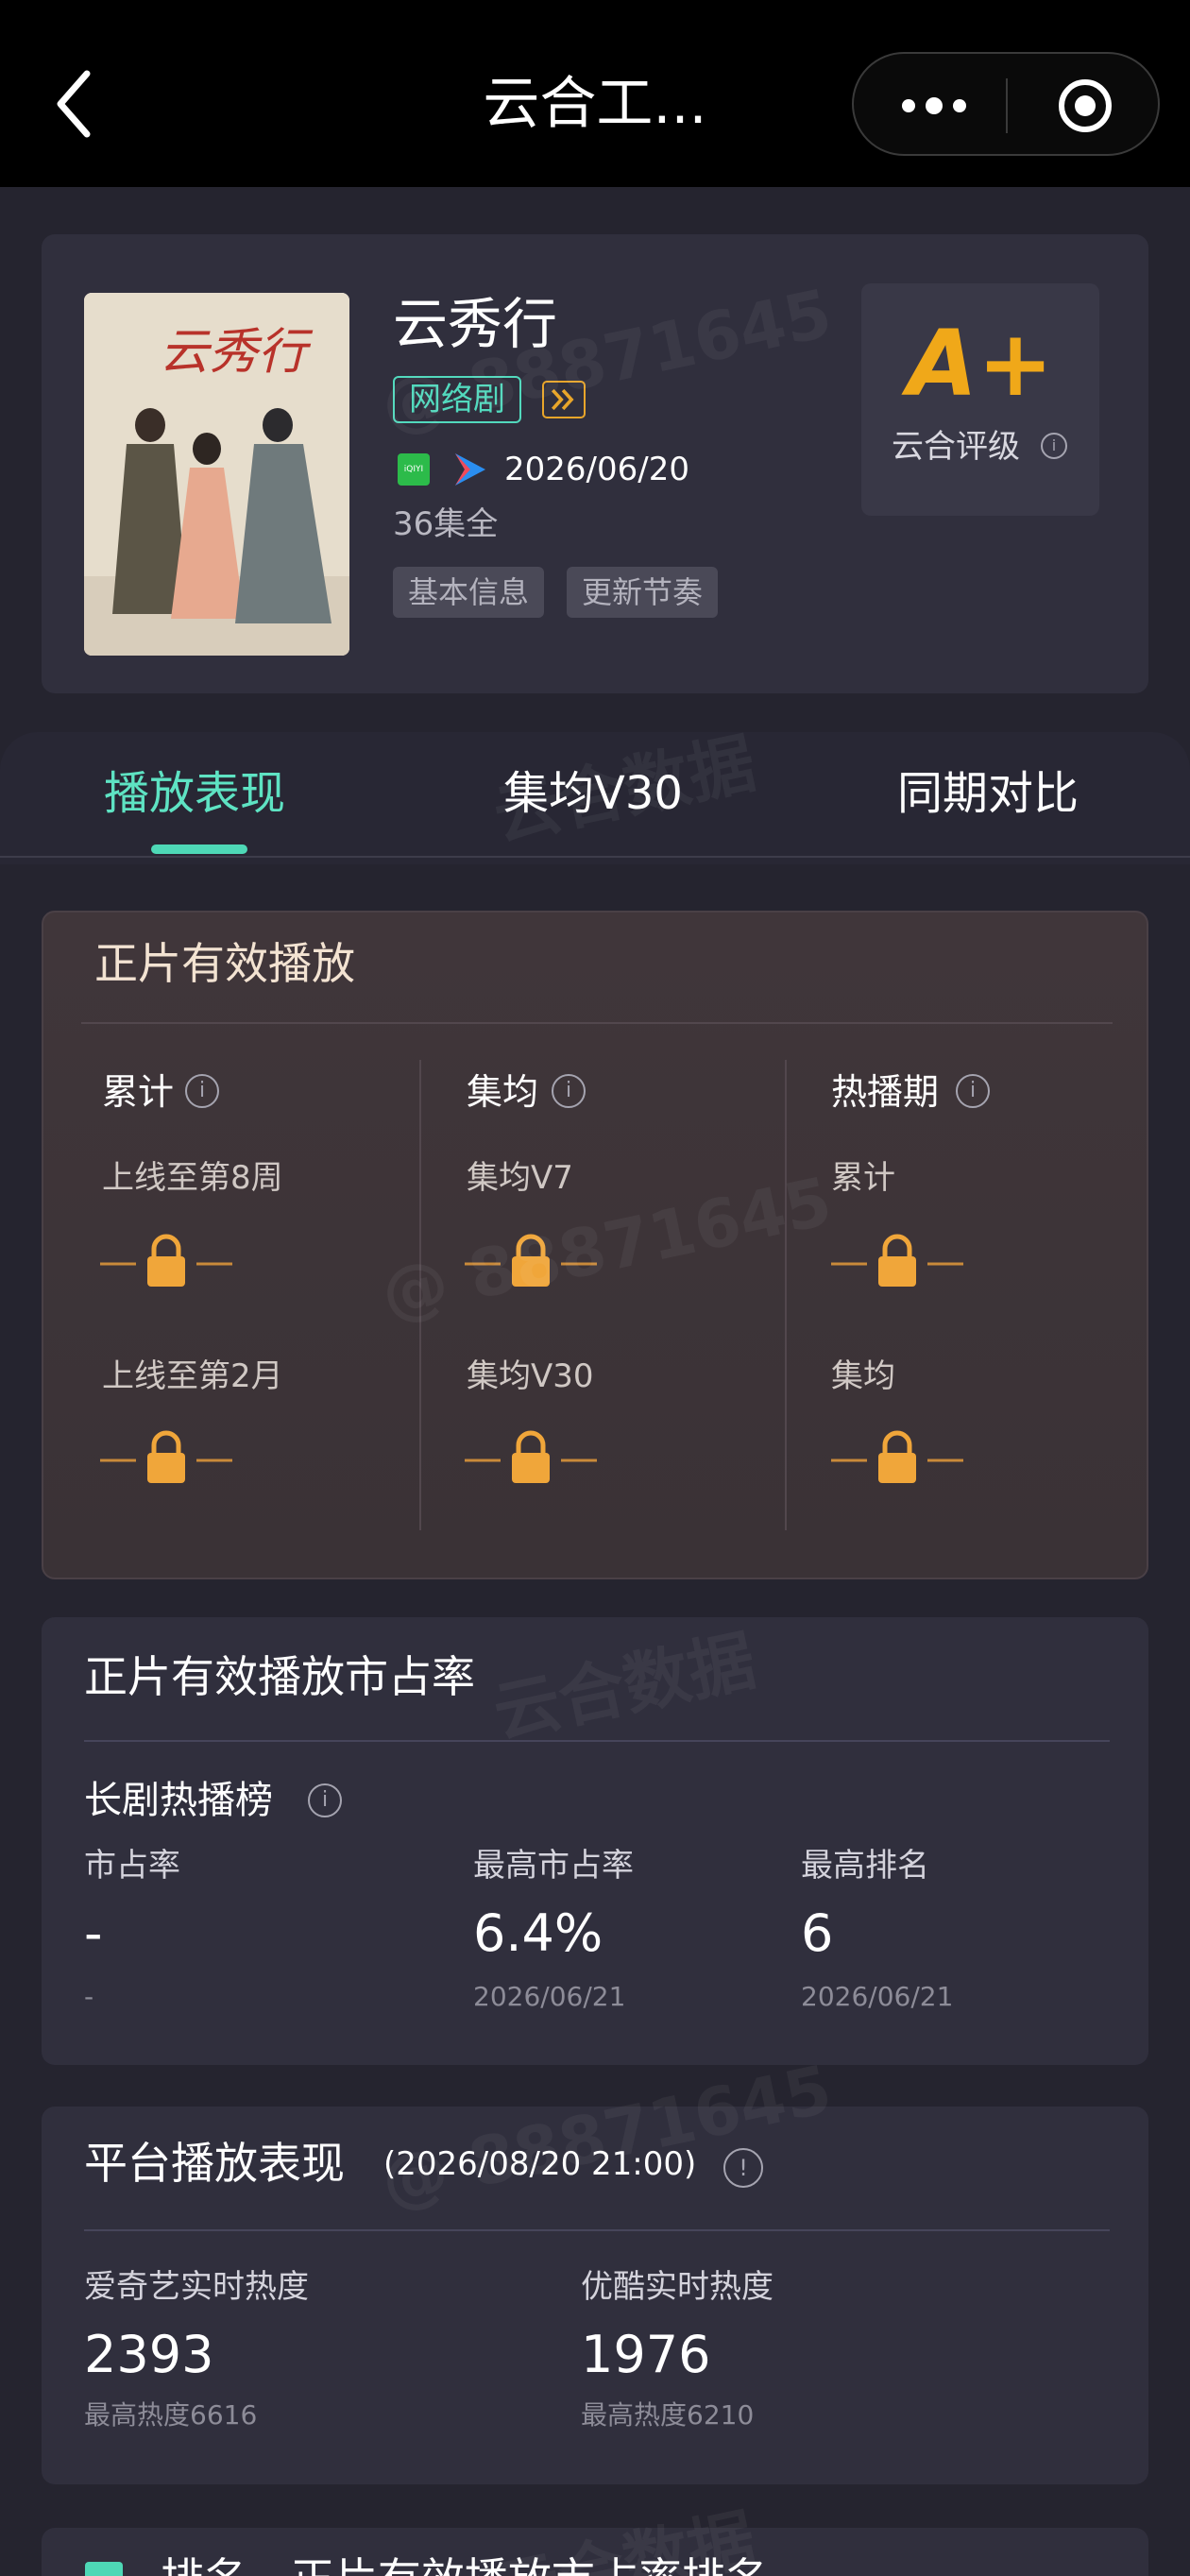 The image size is (1190, 2576). What do you see at coordinates (553, 1866) in the screenshot?
I see `stat-label: 最高市占率` at bounding box center [553, 1866].